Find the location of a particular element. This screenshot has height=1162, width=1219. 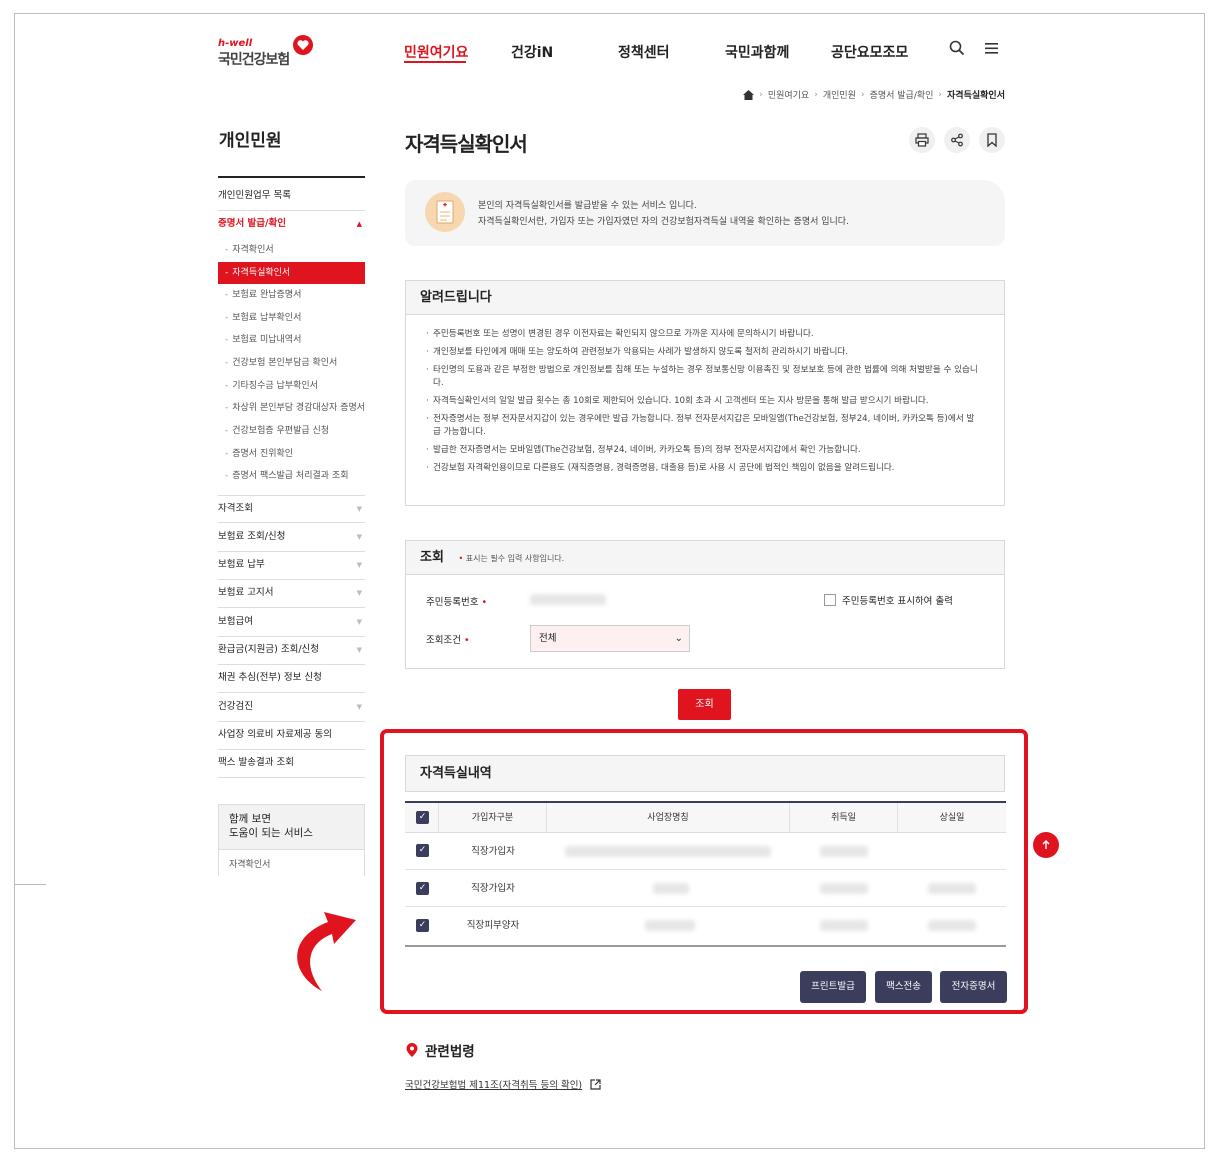

table-row: ✓ 직장피부양자 is located at coordinates (705, 925).